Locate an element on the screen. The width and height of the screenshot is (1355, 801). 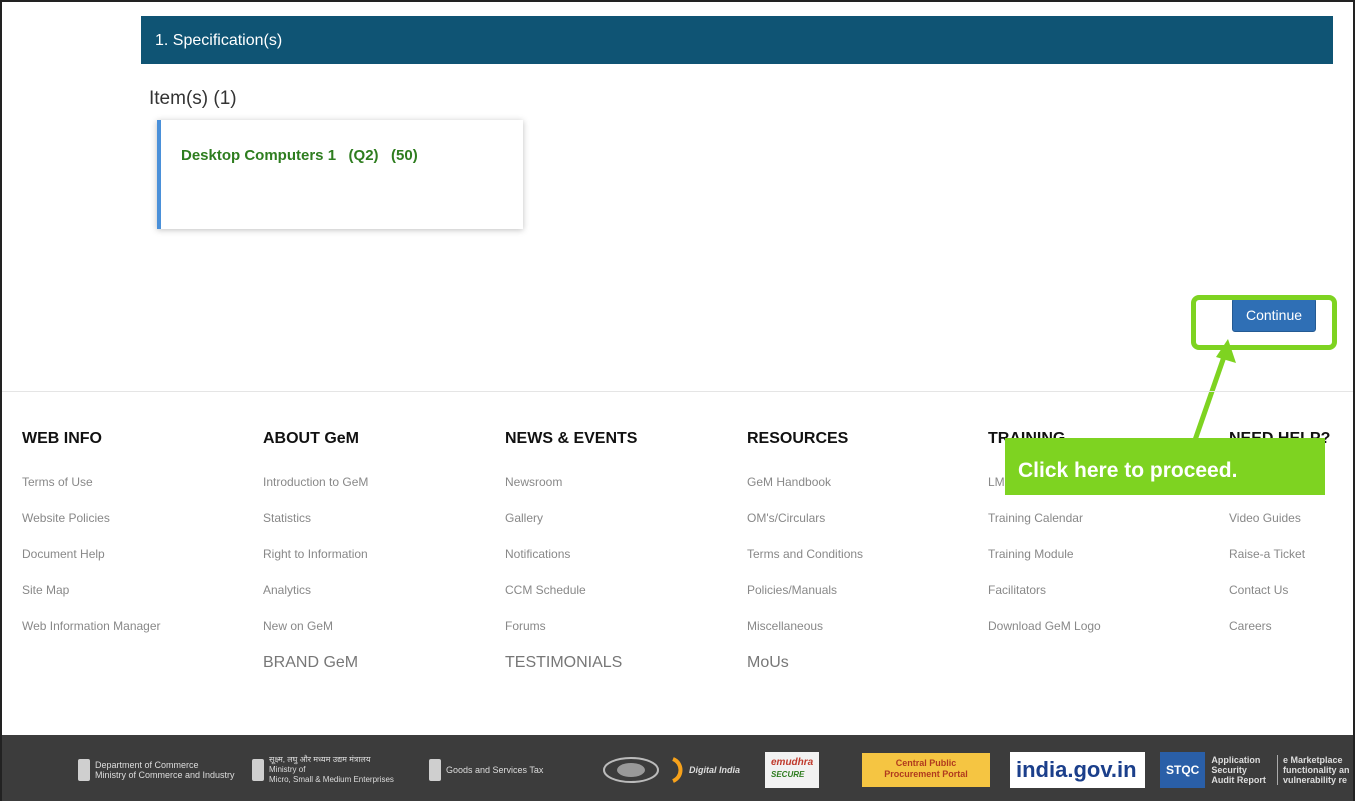
emudhra-label: emudhra is located at coordinates (792, 762).